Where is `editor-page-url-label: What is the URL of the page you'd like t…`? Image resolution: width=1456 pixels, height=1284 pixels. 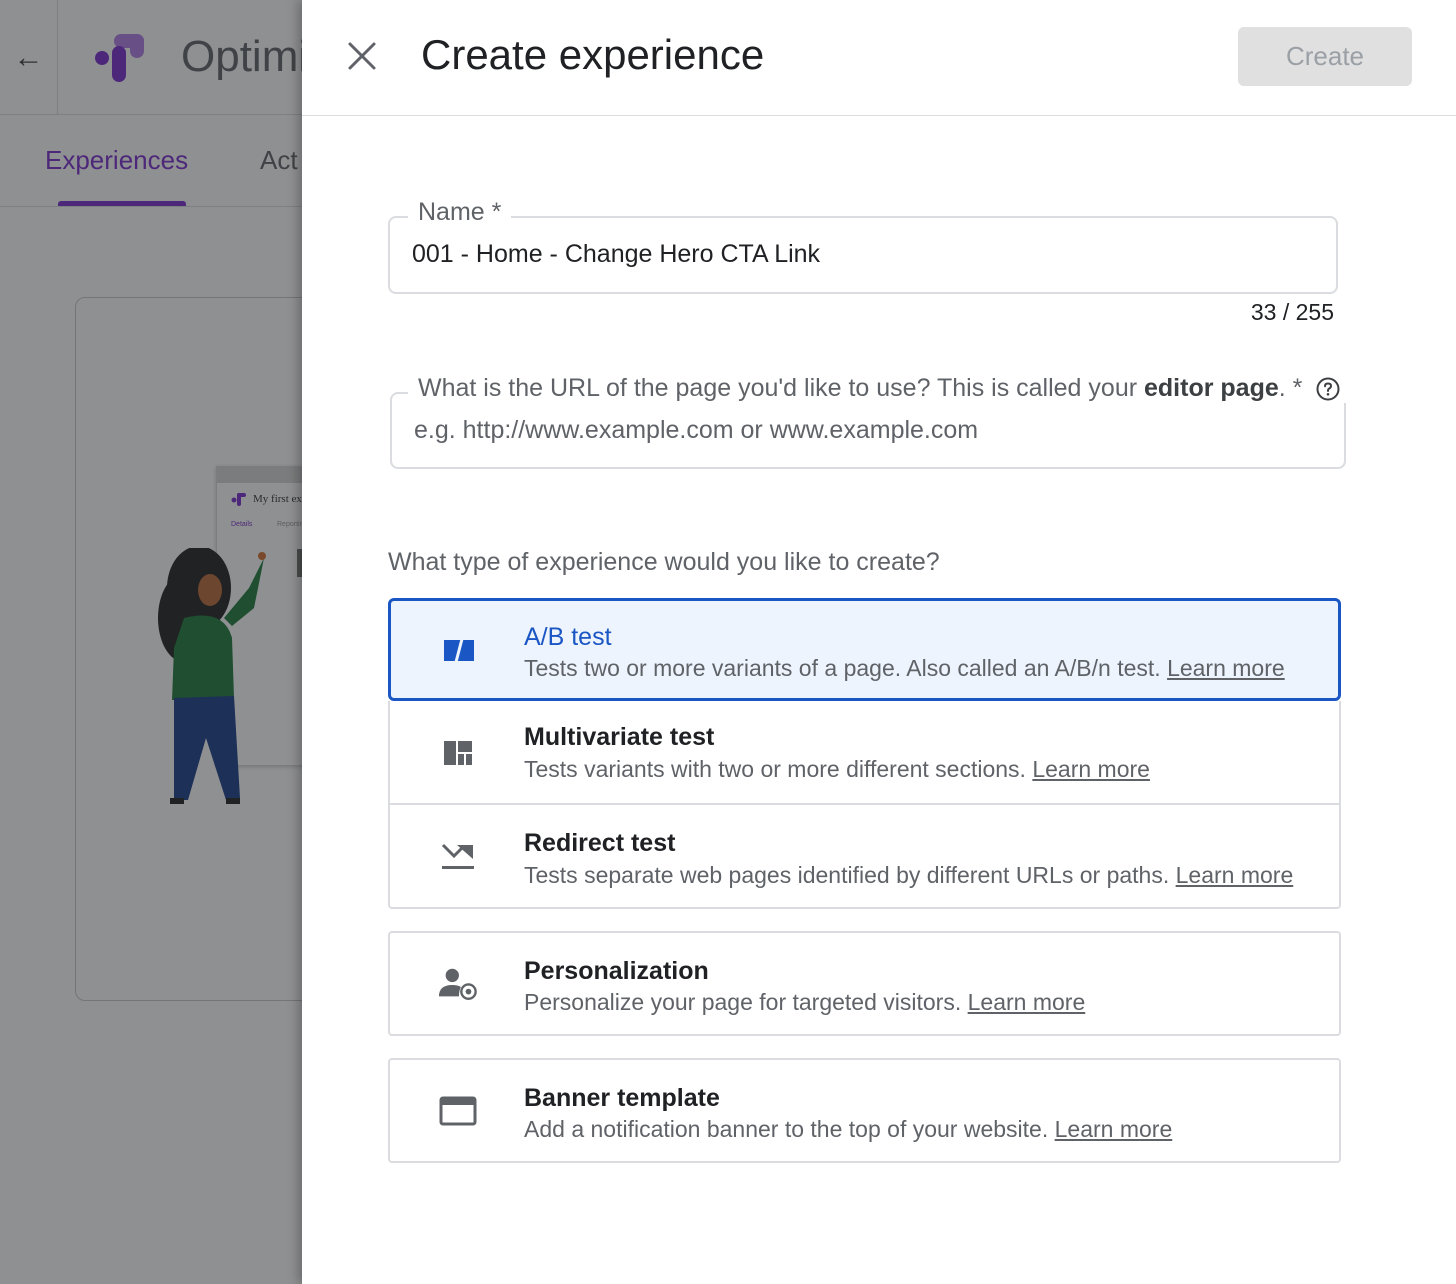 editor-page-url-label: What is the URL of the page you'd like t… is located at coordinates (879, 388).